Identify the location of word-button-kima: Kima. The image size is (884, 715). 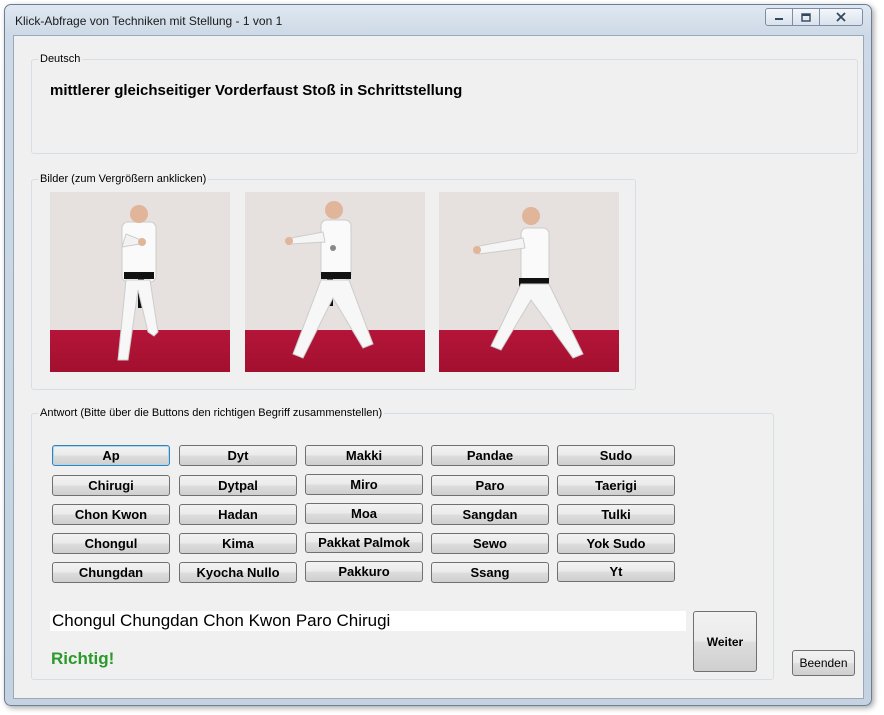
(238, 543).